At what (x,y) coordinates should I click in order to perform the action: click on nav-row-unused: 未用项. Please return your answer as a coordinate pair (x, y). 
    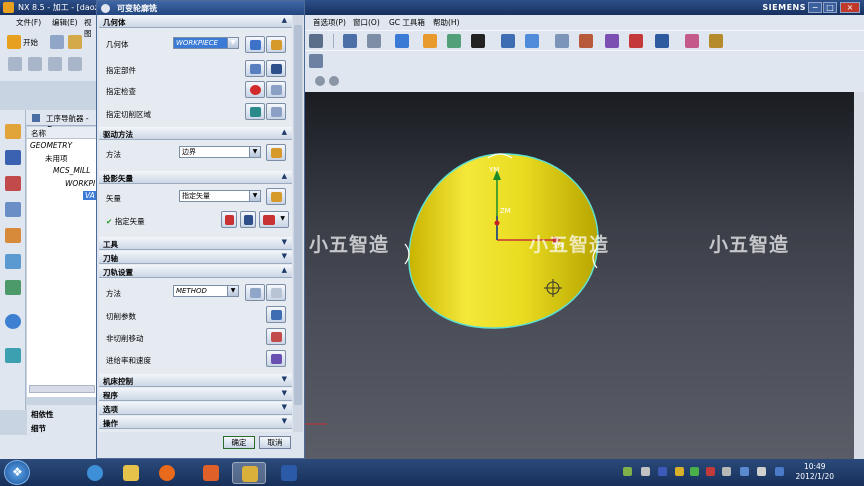
    Looking at the image, I should click on (56, 158).